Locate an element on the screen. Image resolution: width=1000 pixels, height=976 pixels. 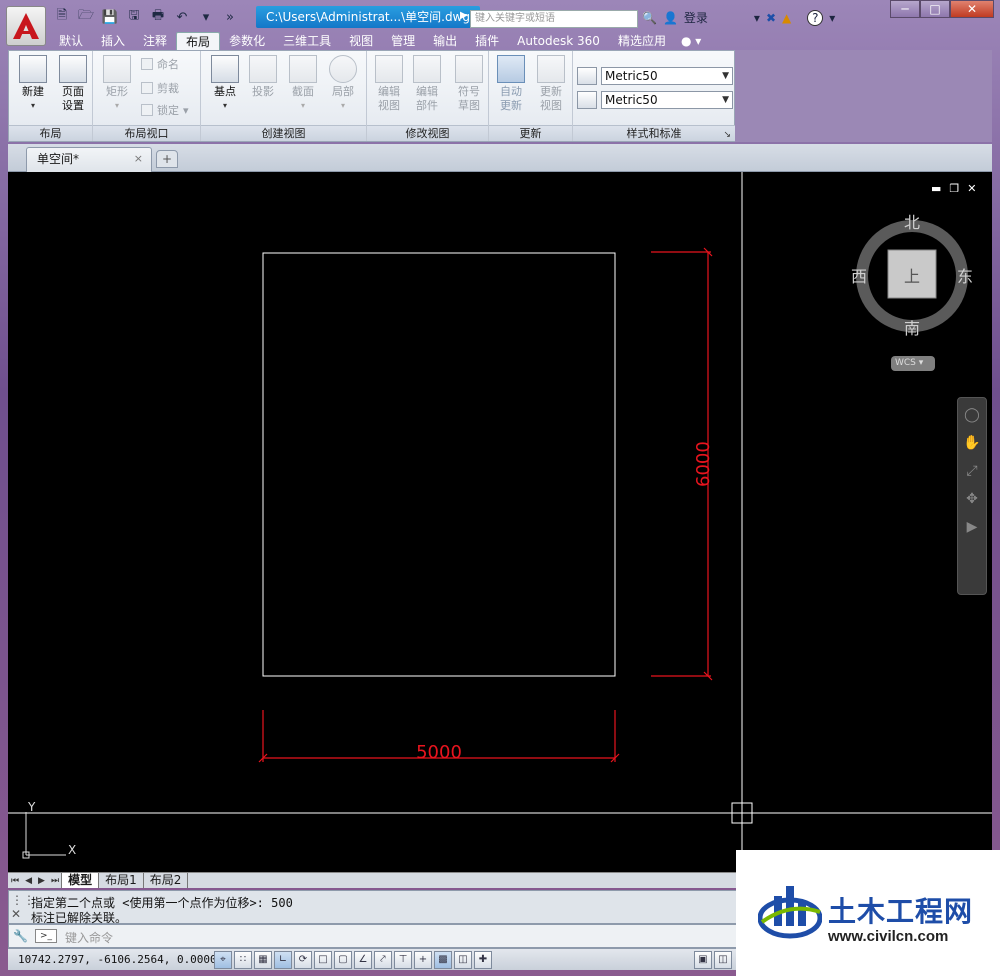
command-input: 键入命令 is located at coordinates (89, 937).